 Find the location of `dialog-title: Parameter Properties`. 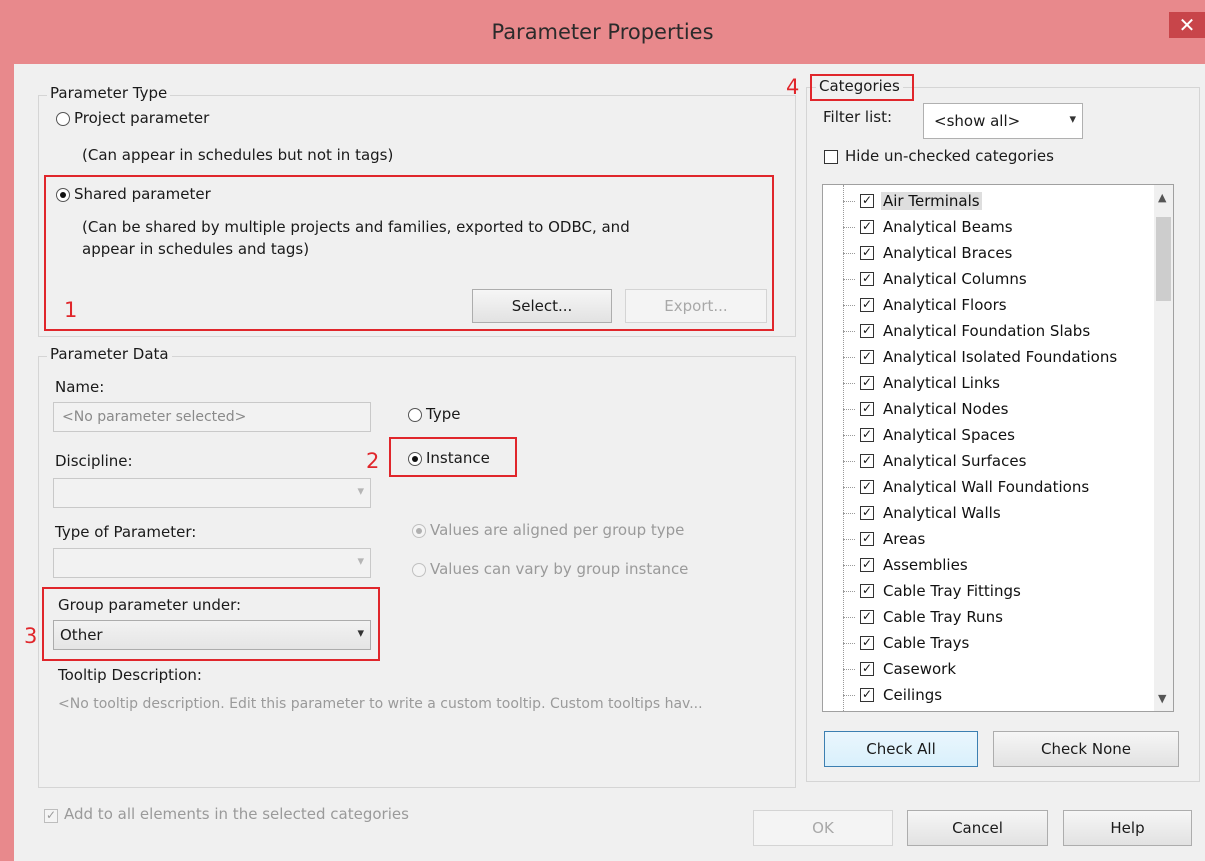

dialog-title: Parameter Properties is located at coordinates (602, 32).